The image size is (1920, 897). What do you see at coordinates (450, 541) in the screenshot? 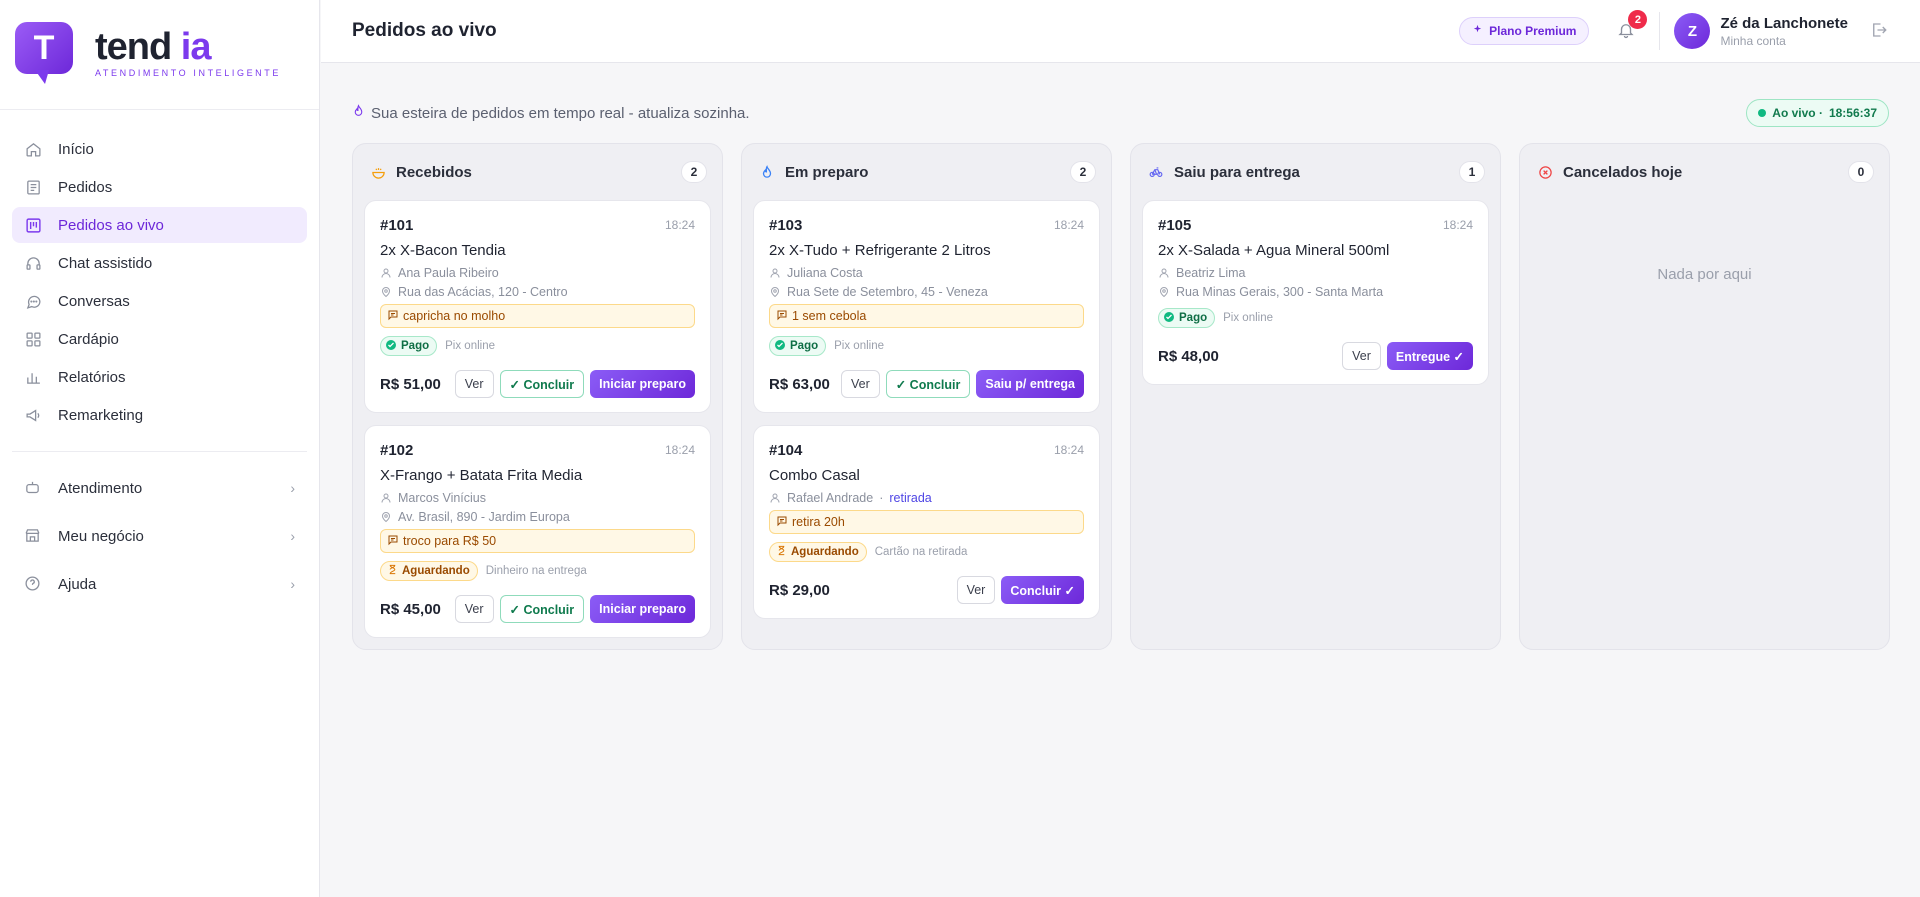
I see `note-text: troco para R$ 50` at bounding box center [450, 541].